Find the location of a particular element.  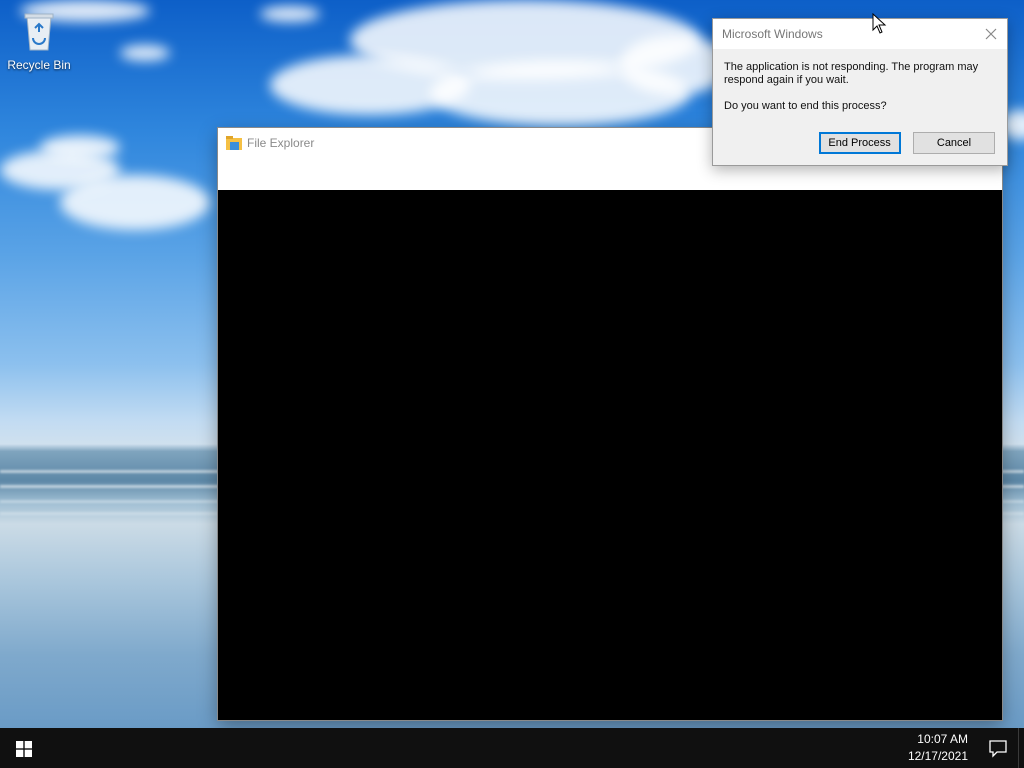

show-desktop-button is located at coordinates (1021, 748).